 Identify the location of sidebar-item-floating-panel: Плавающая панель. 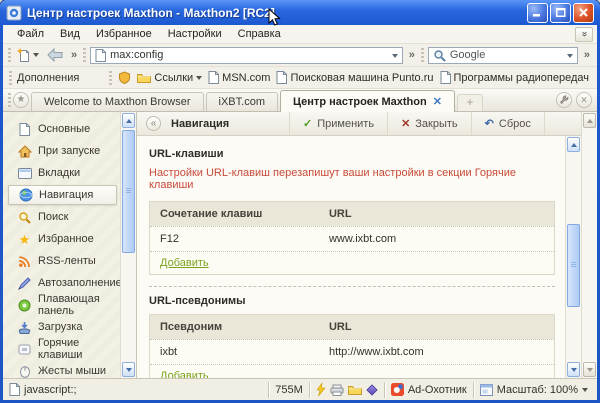
(62, 305).